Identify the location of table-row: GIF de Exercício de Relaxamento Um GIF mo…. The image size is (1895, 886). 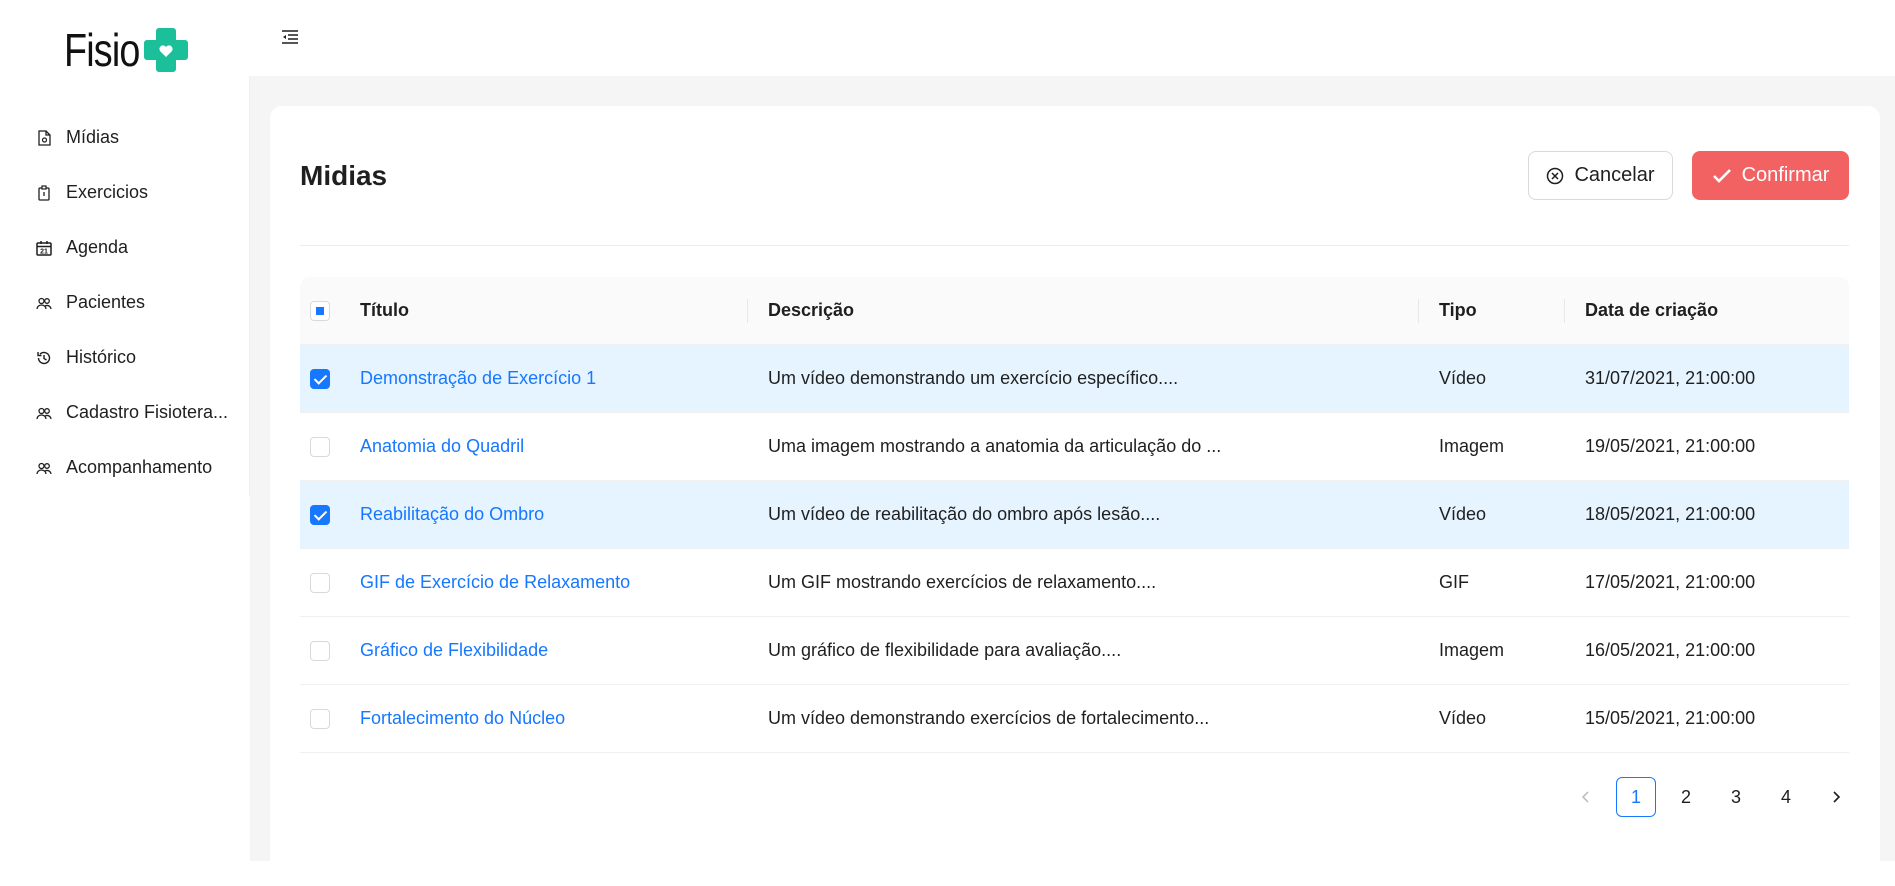
(1074, 583).